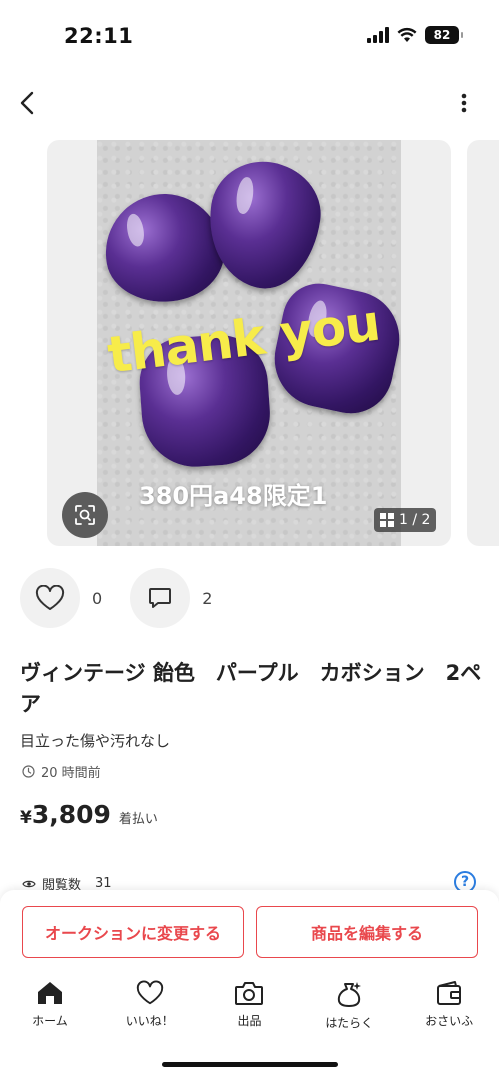  Describe the element at coordinates (49, 993) in the screenshot. I see `home-icon` at that location.